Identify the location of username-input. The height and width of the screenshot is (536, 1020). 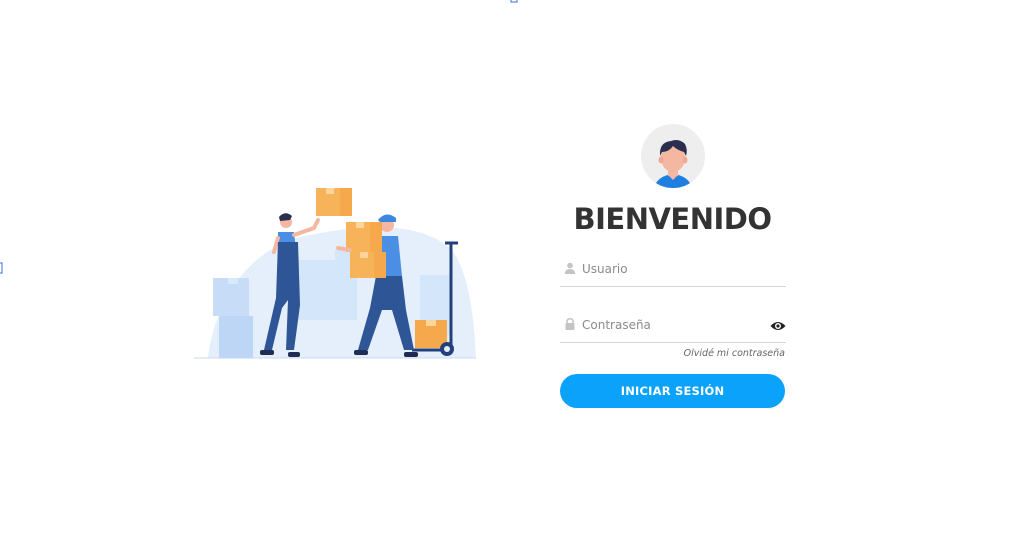
(672, 269).